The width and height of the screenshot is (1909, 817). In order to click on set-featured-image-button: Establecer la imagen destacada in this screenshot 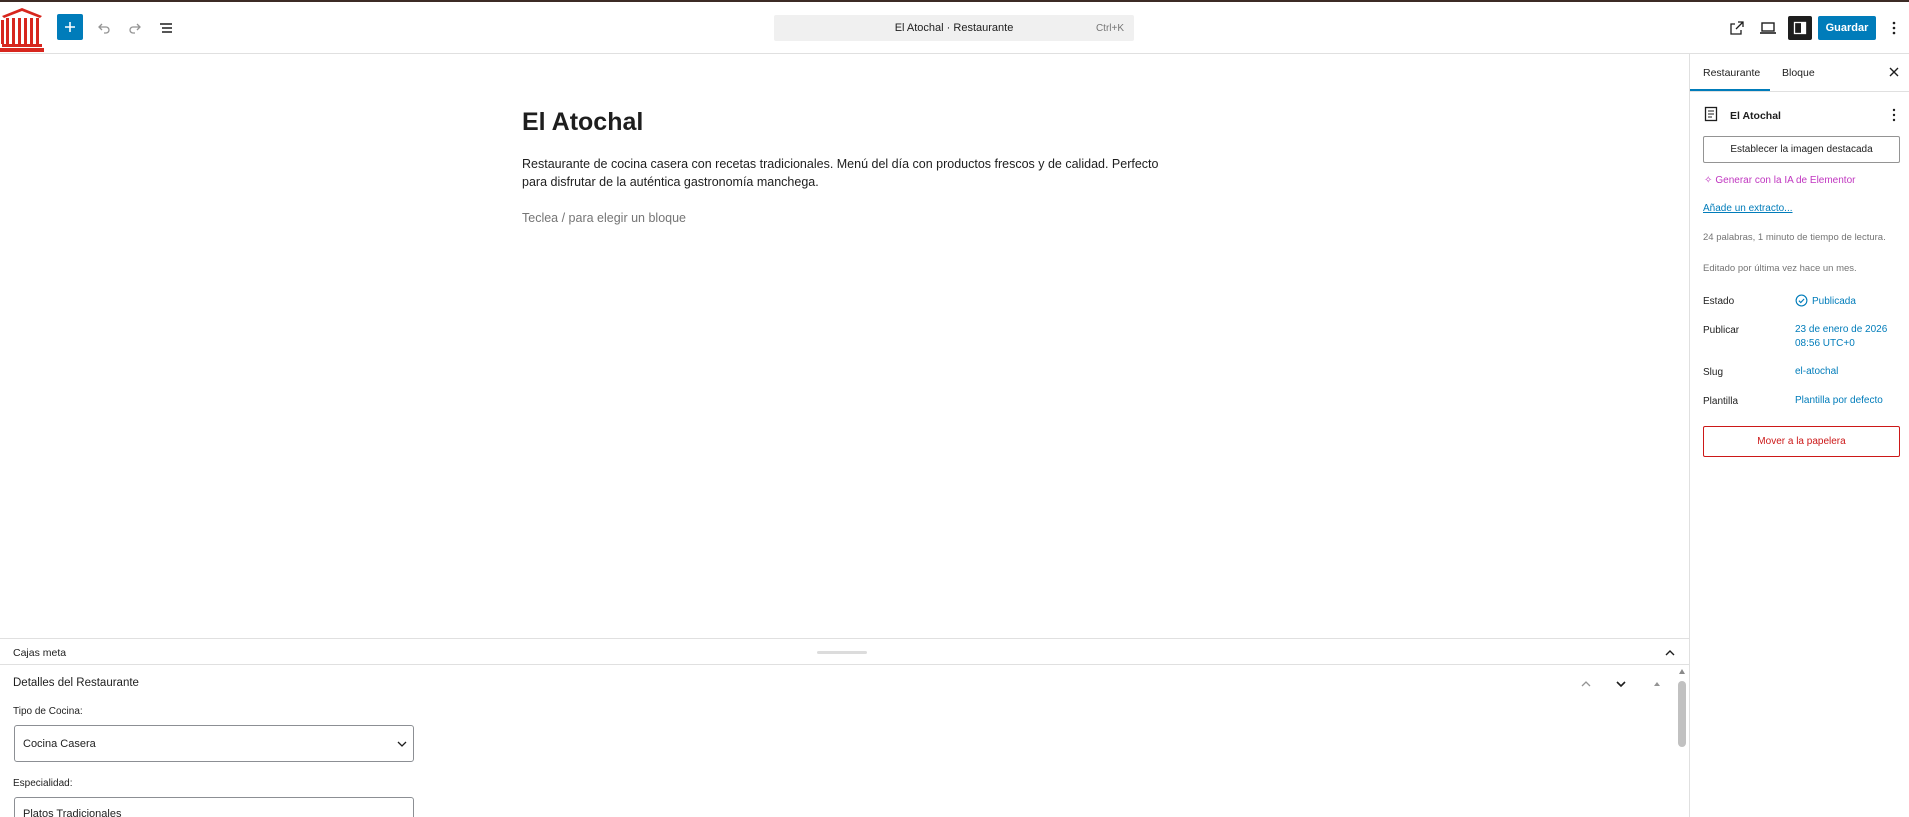, I will do `click(1801, 149)`.